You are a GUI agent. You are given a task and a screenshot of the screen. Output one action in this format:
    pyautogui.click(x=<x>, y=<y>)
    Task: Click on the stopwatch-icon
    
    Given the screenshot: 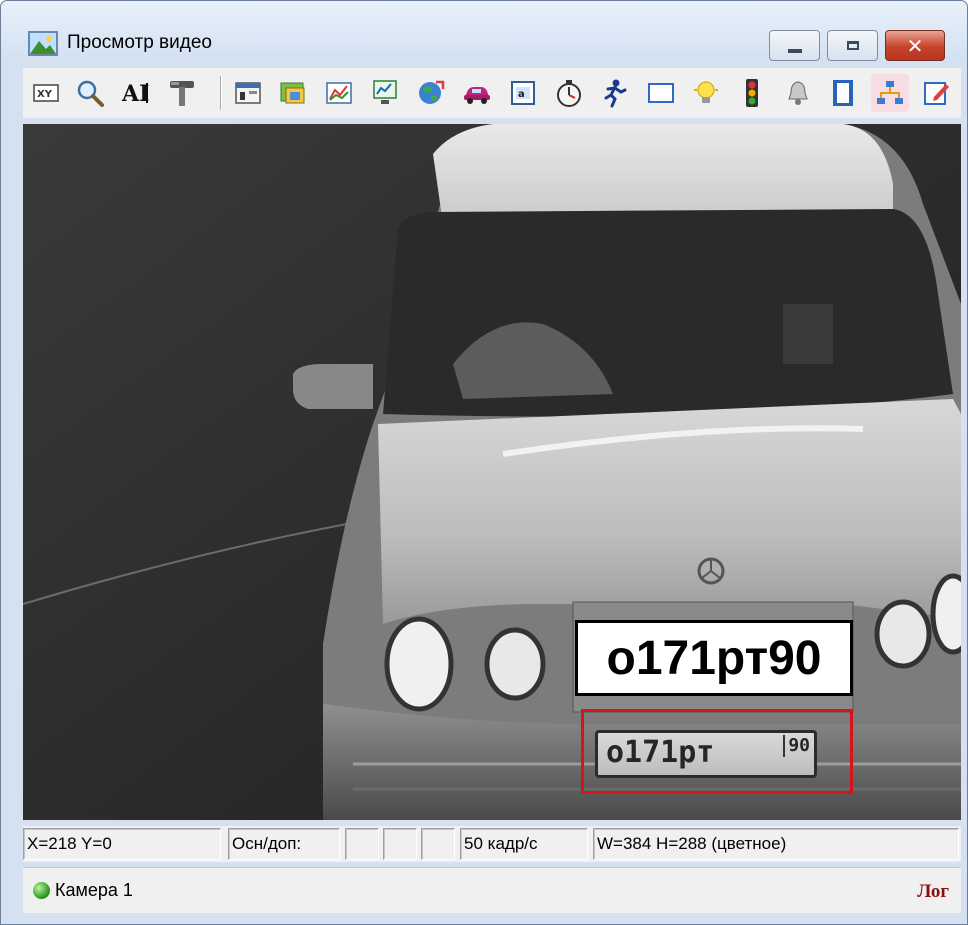 What is the action you would take?
    pyautogui.click(x=569, y=93)
    